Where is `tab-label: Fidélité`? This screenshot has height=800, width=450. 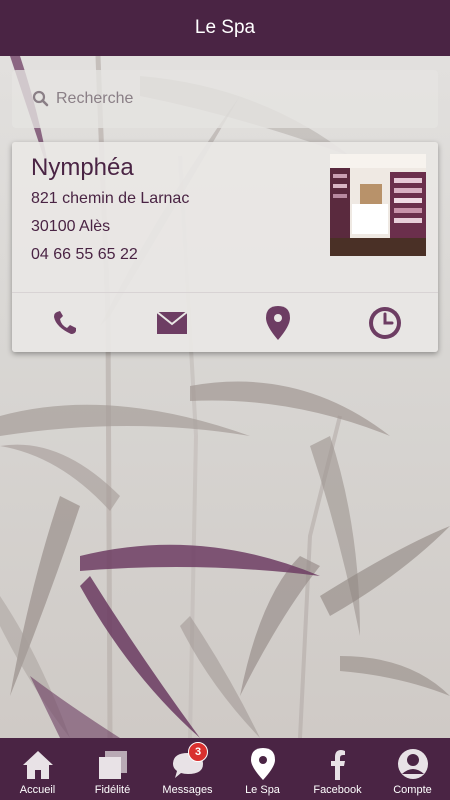 tab-label: Fidélité is located at coordinates (112, 790).